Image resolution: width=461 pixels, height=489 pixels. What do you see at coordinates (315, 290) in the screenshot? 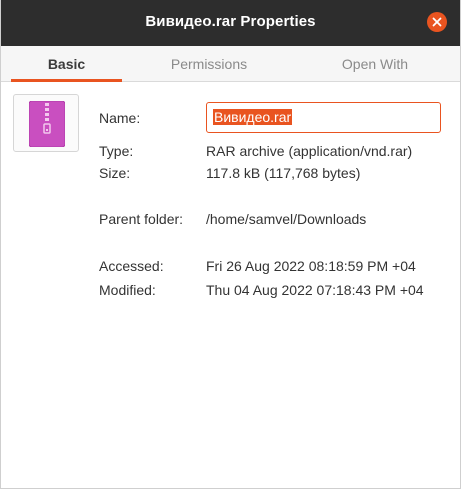
I see `modified-value: Thu 04 Aug 2022 07:18:43 PM +04` at bounding box center [315, 290].